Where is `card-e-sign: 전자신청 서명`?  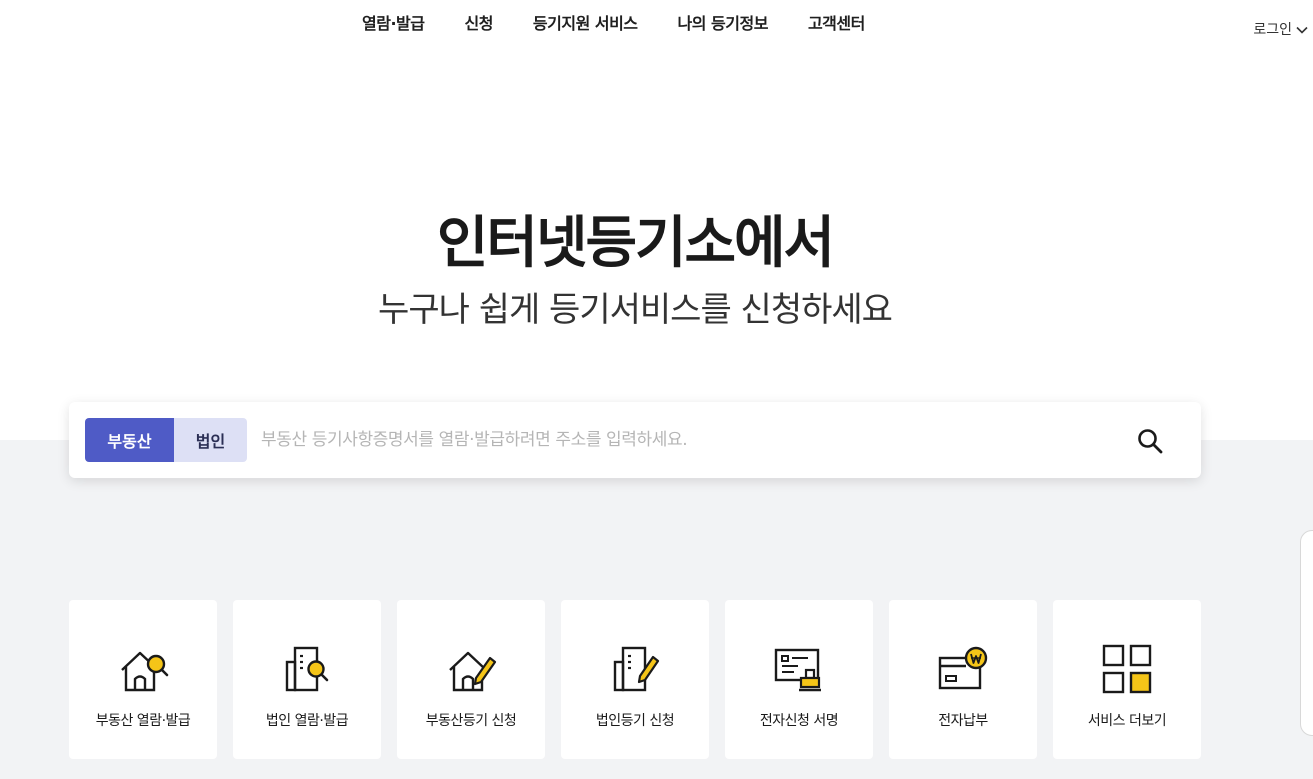
card-e-sign: 전자신청 서명 is located at coordinates (799, 679).